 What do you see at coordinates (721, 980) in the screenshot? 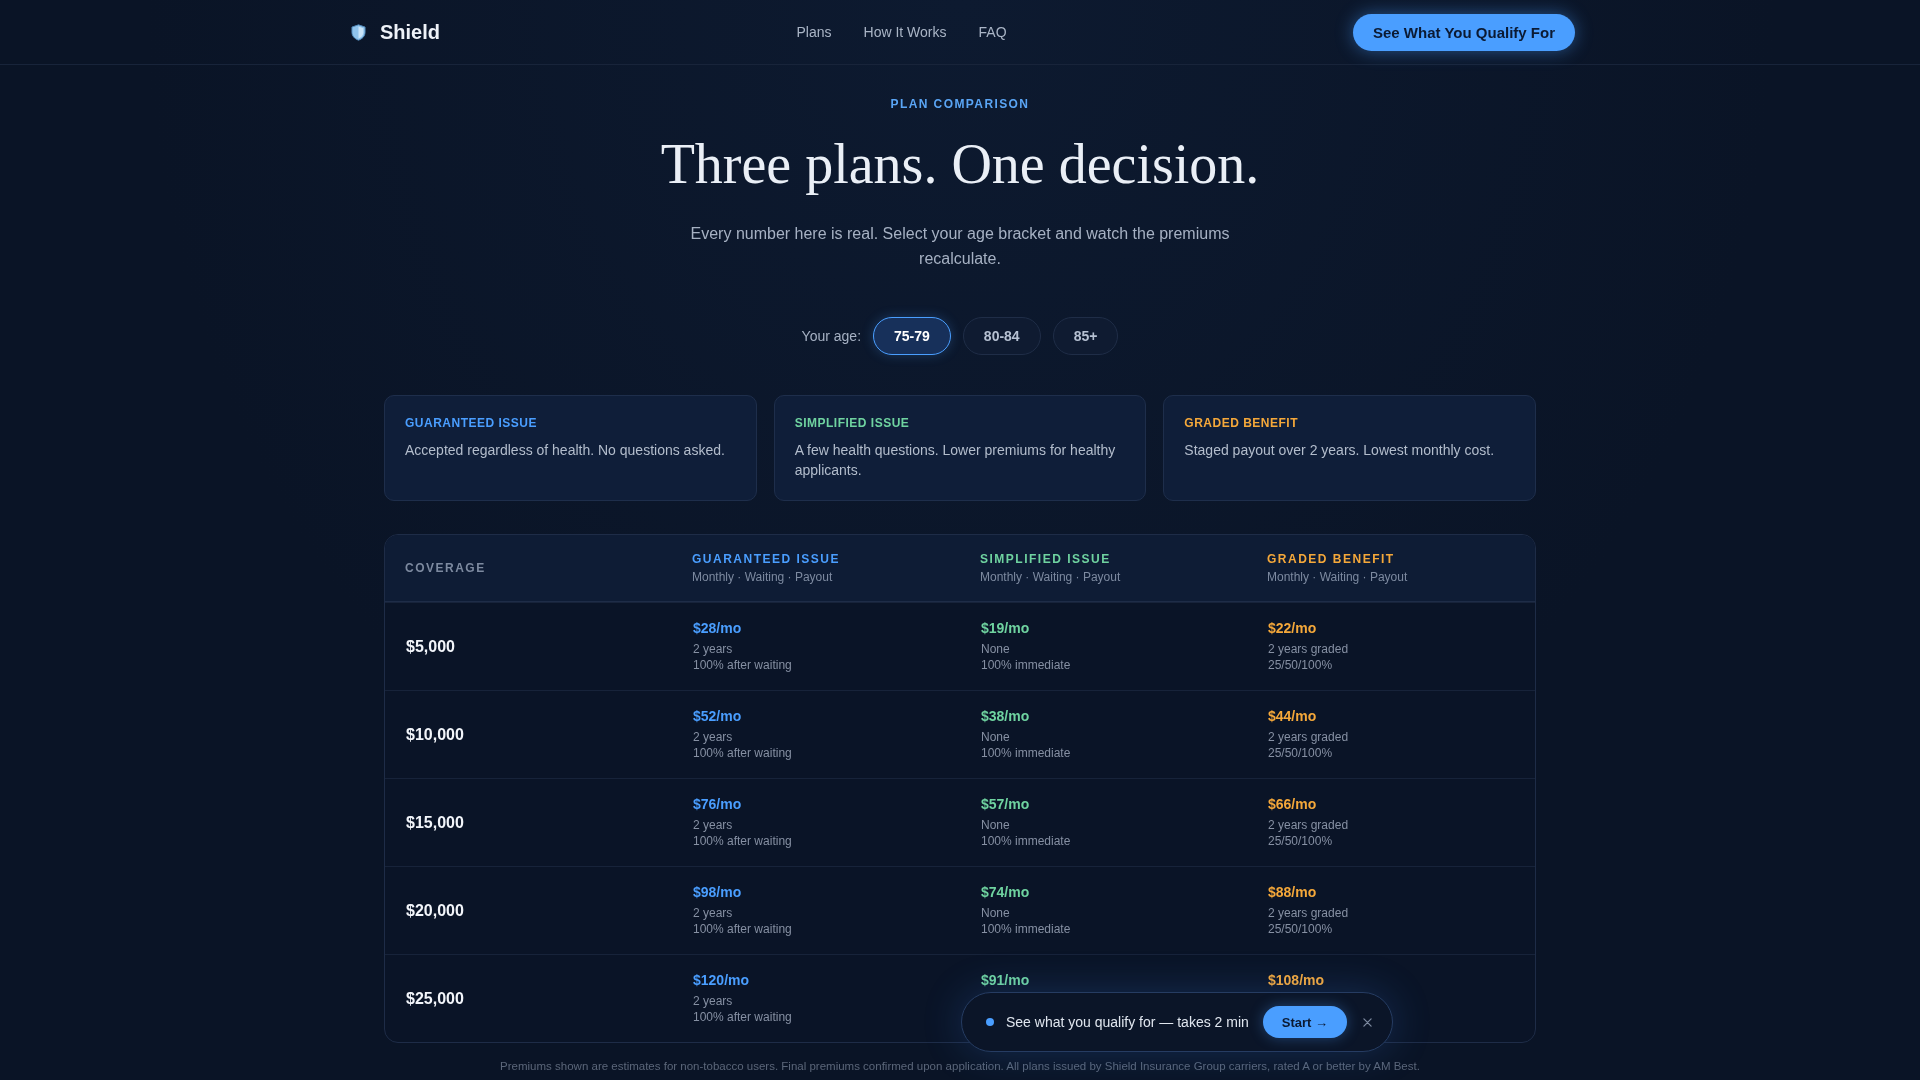
I see `monthly-premium: $120/mo` at bounding box center [721, 980].